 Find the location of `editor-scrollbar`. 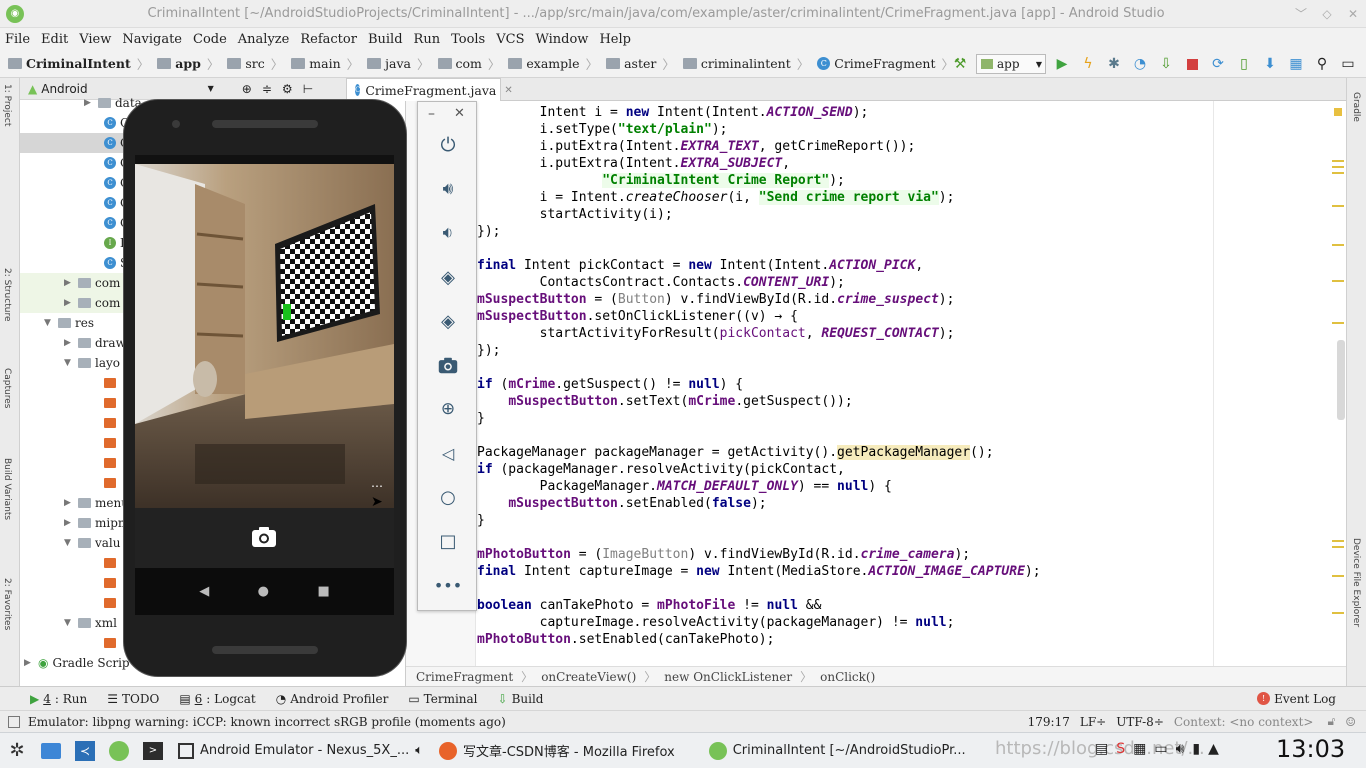

editor-scrollbar is located at coordinates (1341, 380).